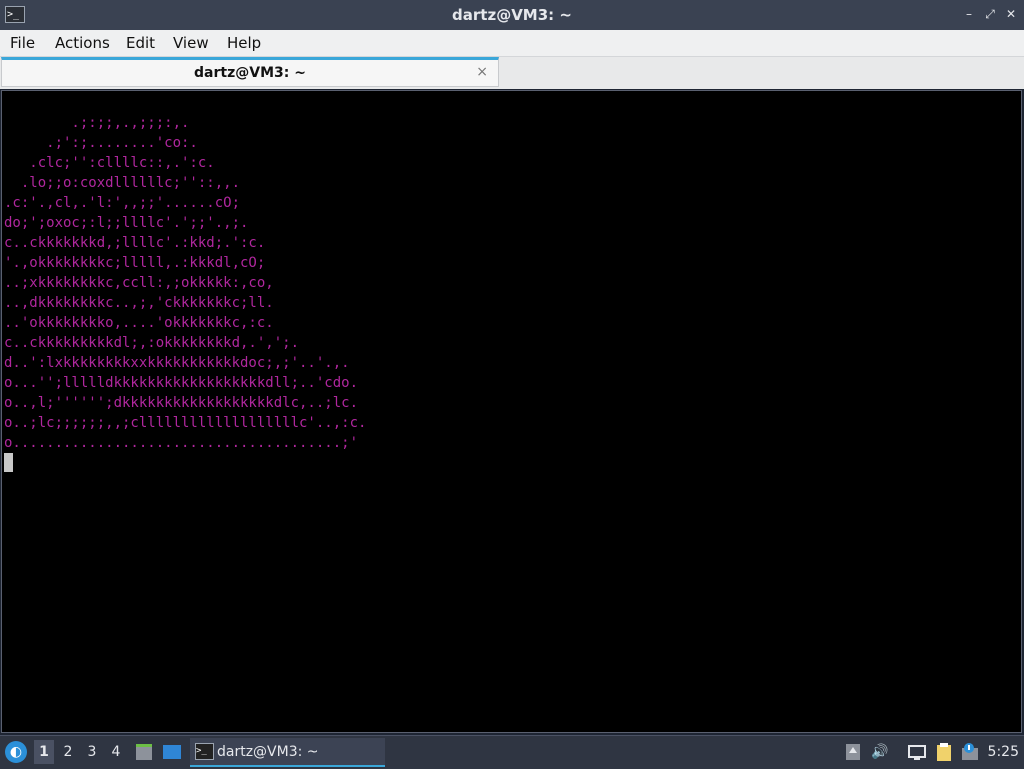  I want to click on window-titlebar: >_ dartz@VM3: ~ – ⤢ ✕, so click(512, 15).